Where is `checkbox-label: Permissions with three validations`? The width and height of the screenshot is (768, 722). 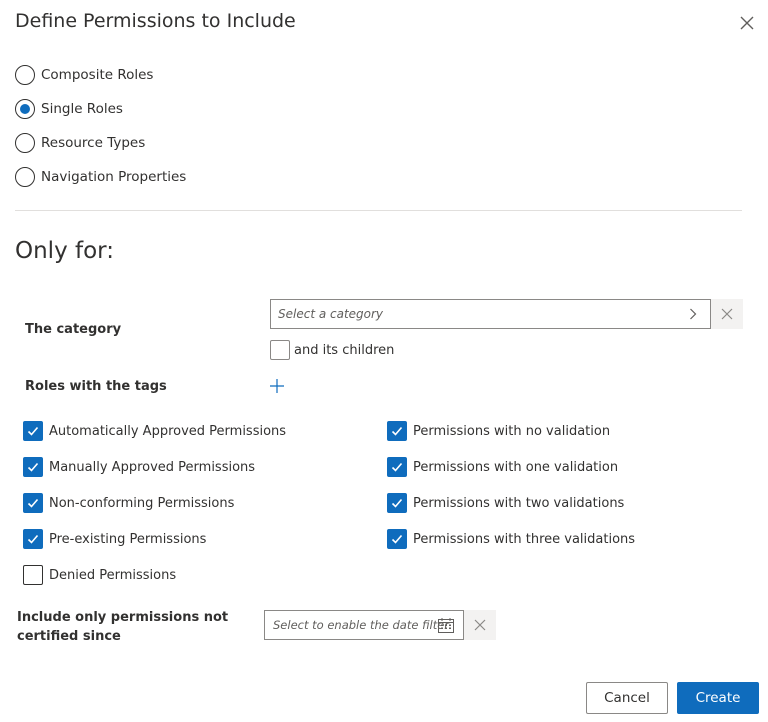
checkbox-label: Permissions with three validations is located at coordinates (524, 539).